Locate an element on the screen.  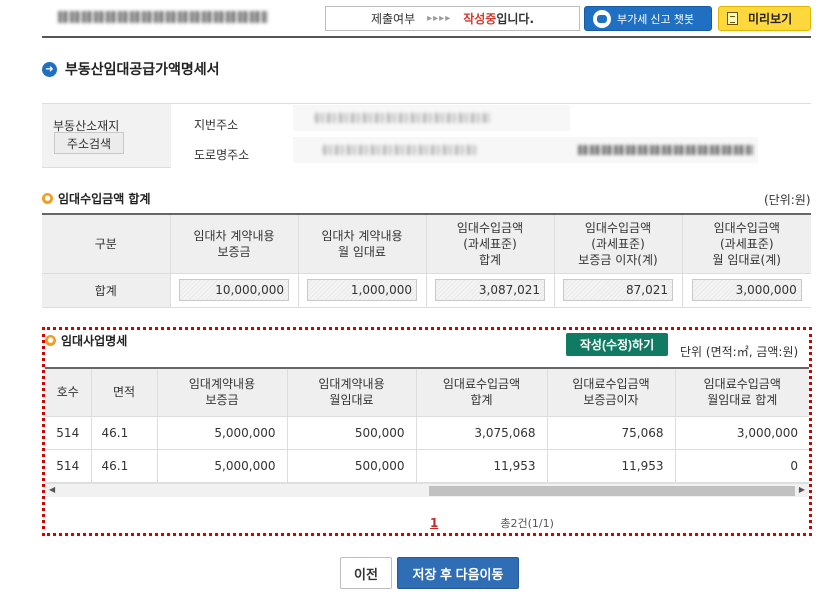
chatbot-label: 부가세 신고 챗봇 is located at coordinates (655, 19).